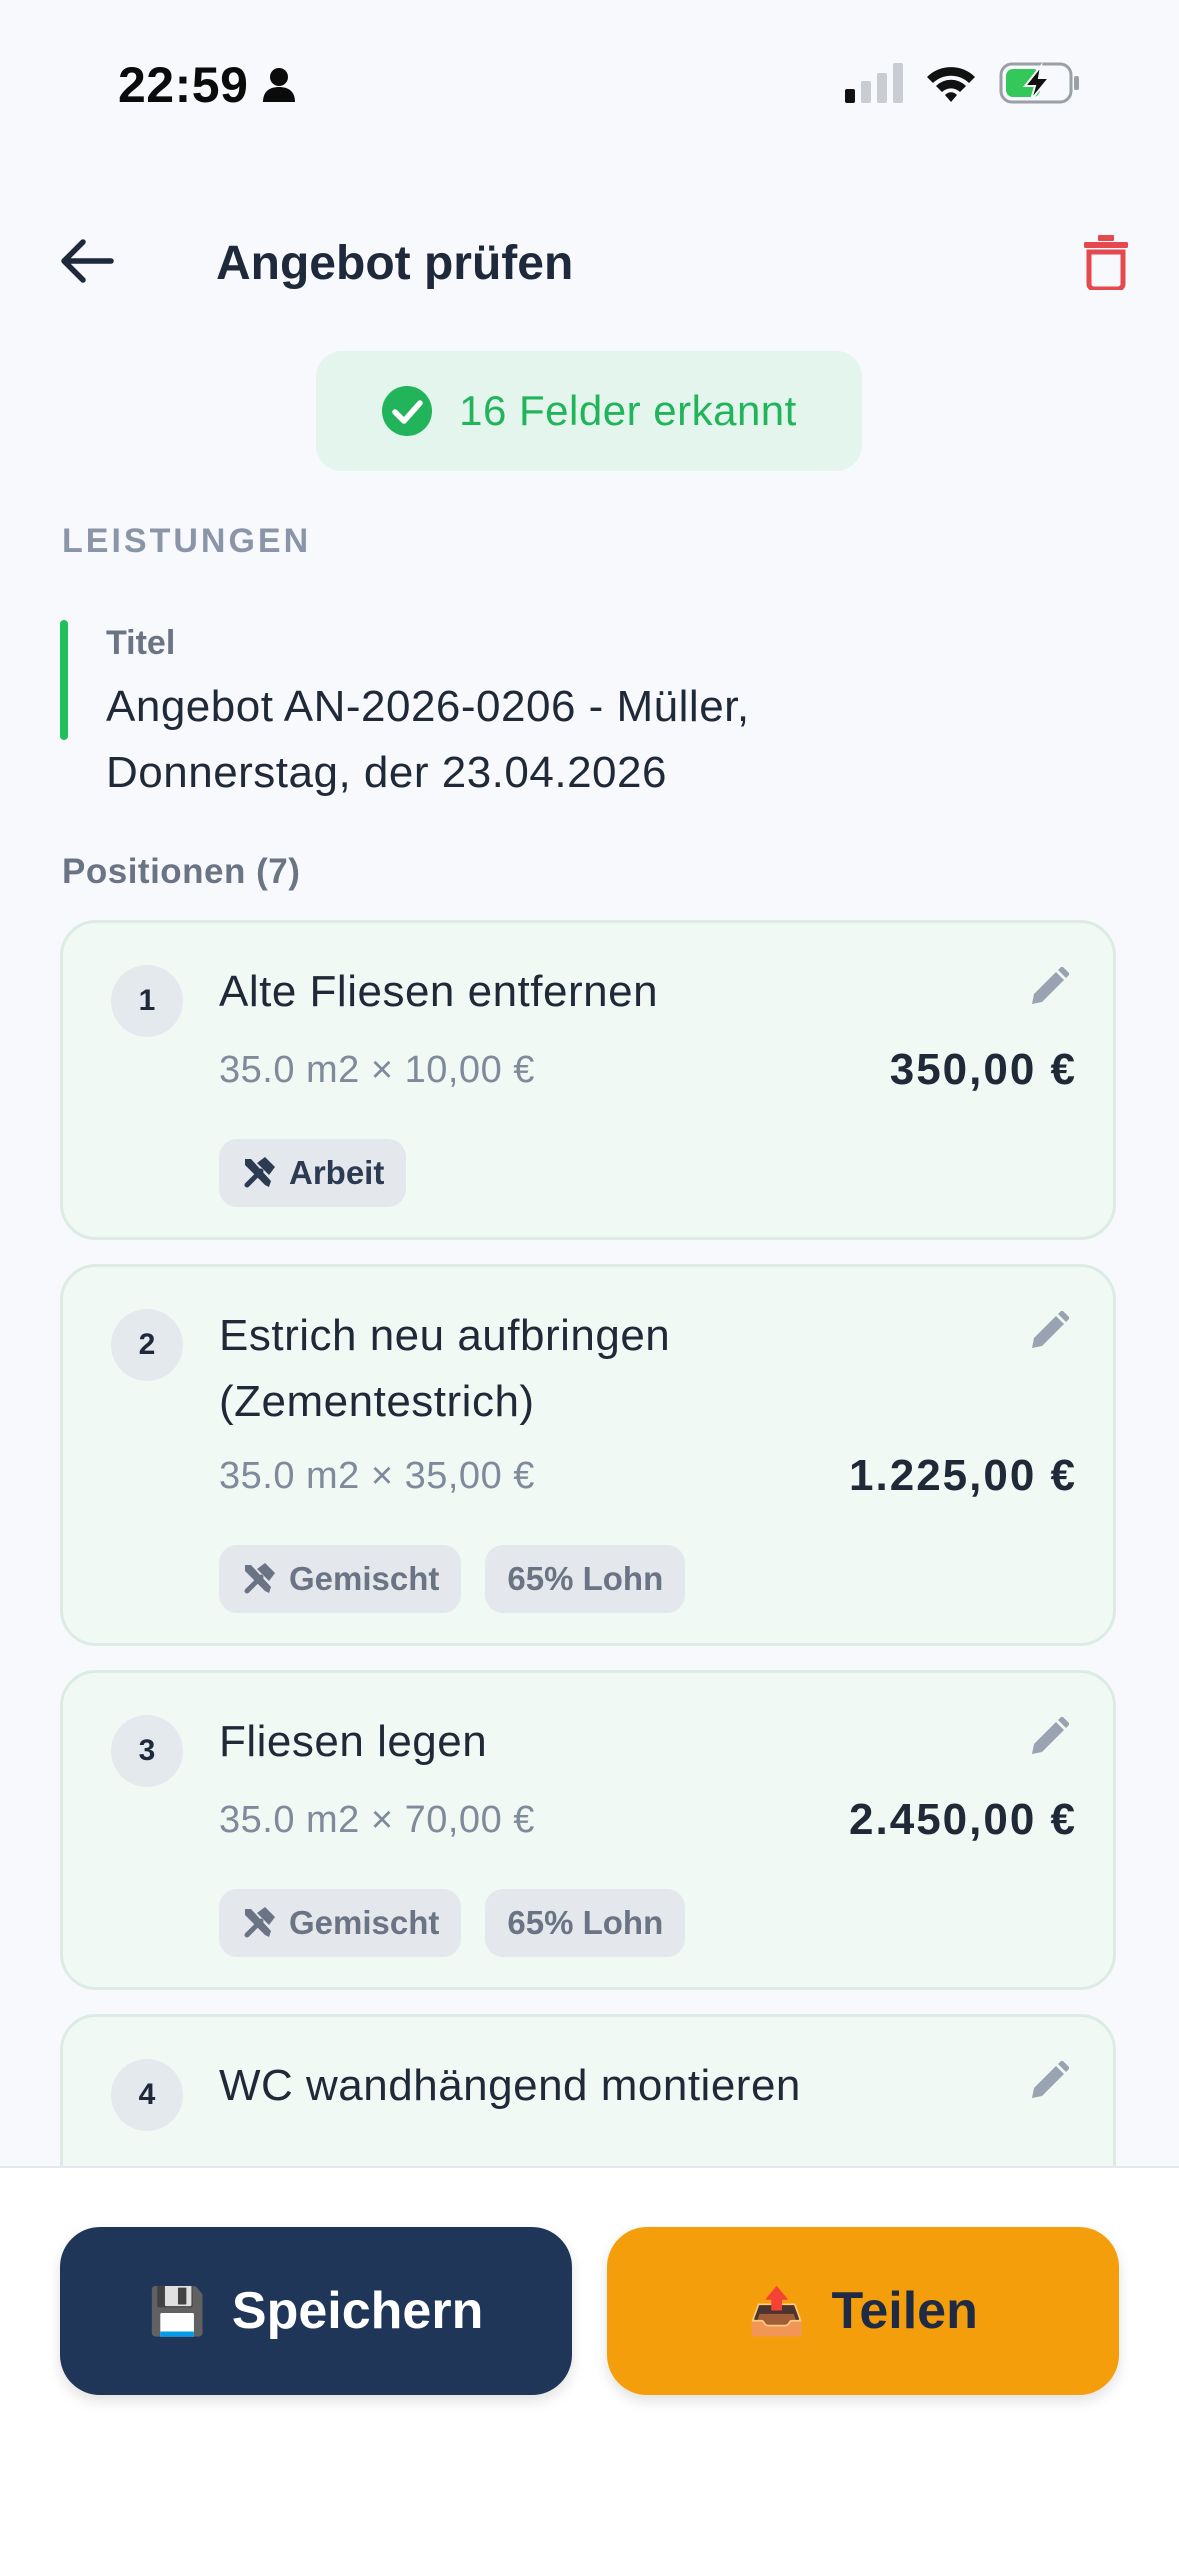 The height and width of the screenshot is (2558, 1179). Describe the element at coordinates (64, 680) in the screenshot. I see `title-accent-bar` at that location.